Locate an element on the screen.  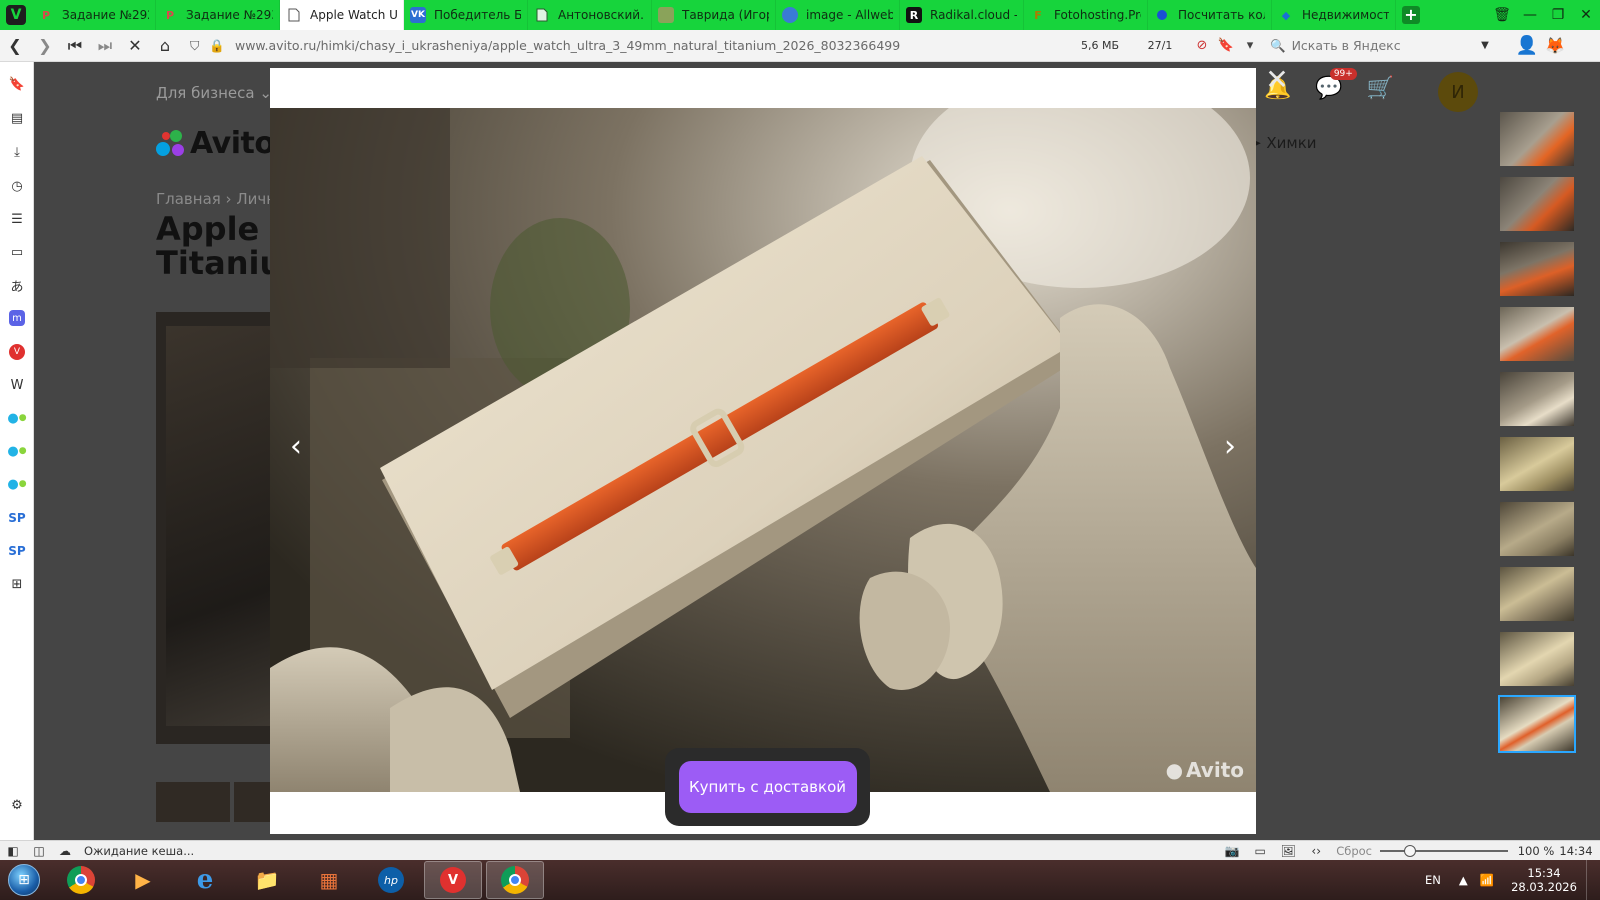
wikipedia-icon: W is located at coordinates (17, 385).